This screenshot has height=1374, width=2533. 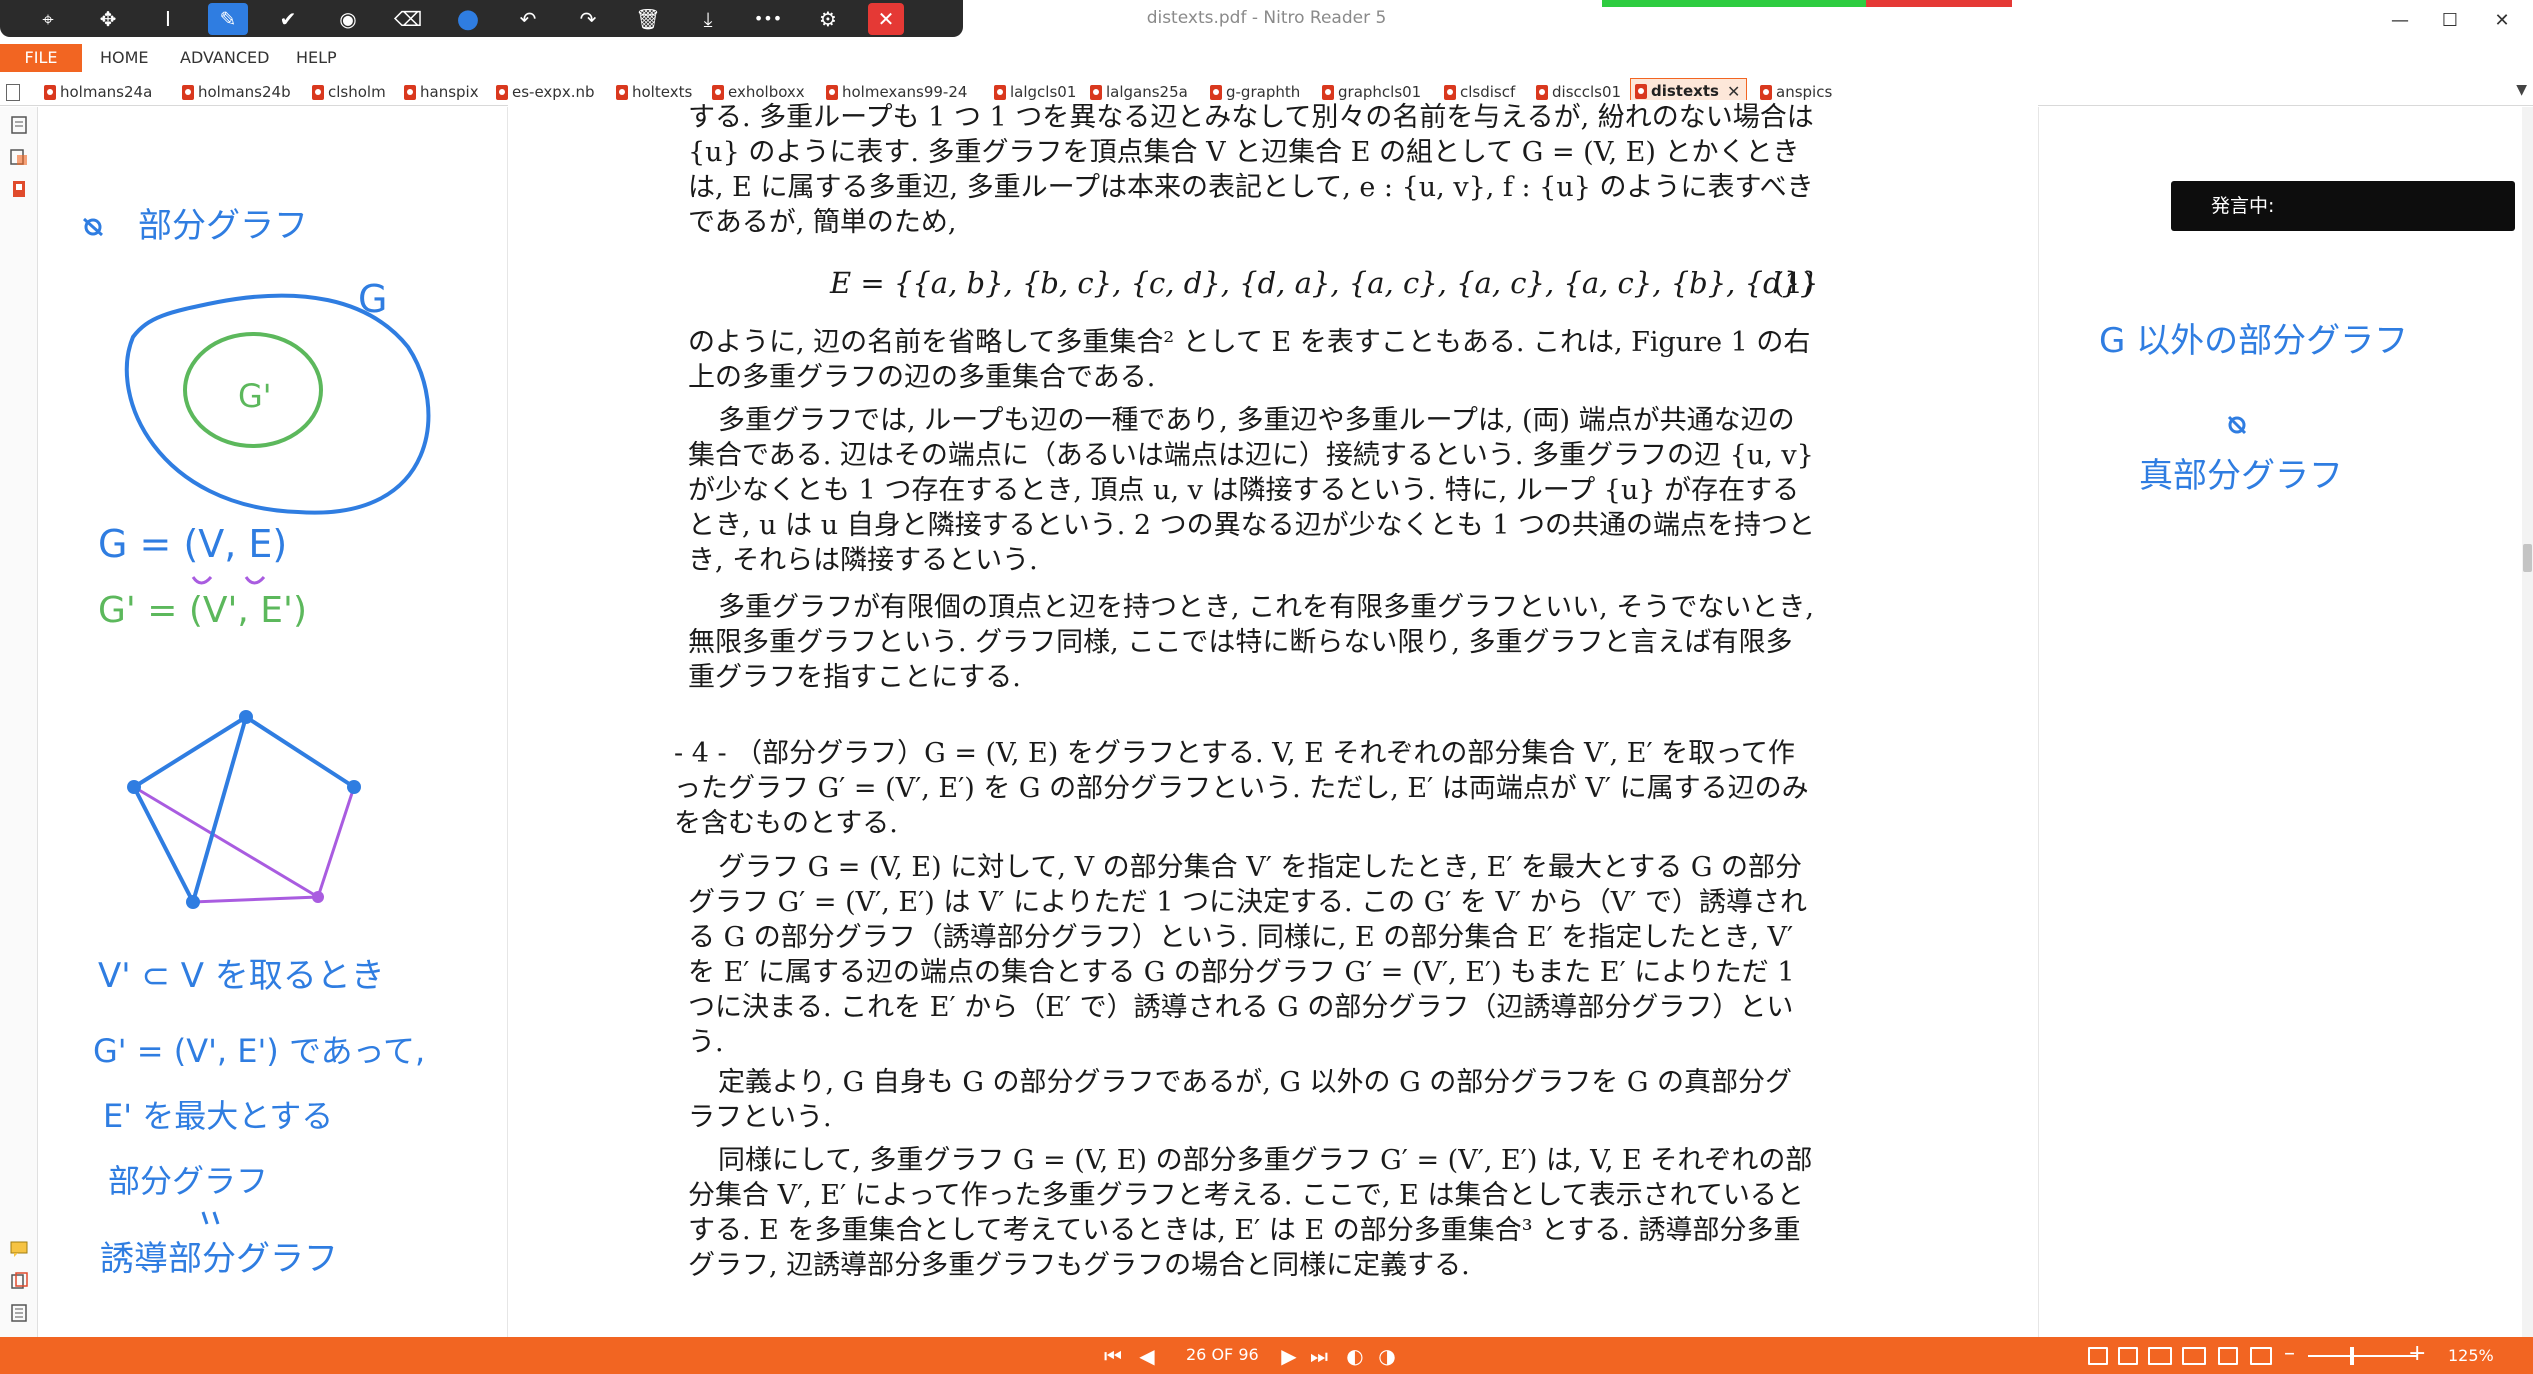 What do you see at coordinates (1266, 1355) in the screenshot?
I see `bottom-status-bar: ⏮ ◀ 26 OF 96 ▶ ⏭ ◐ ◑ – + 125%` at bounding box center [1266, 1355].